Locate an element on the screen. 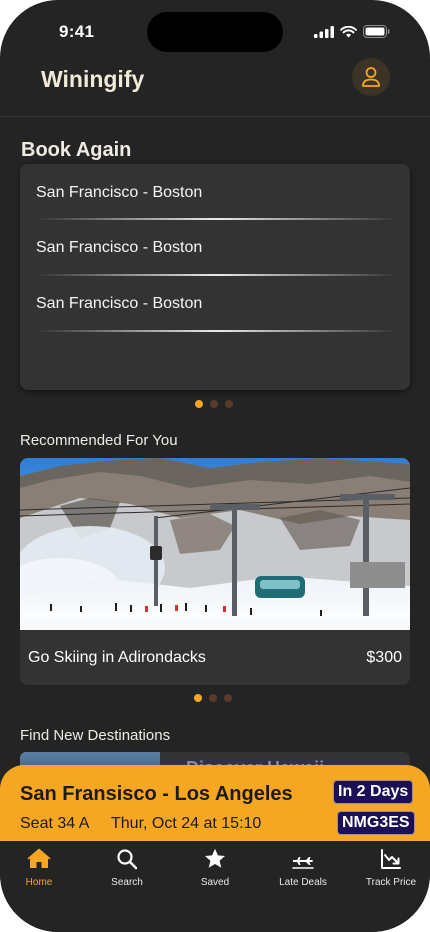 The height and width of the screenshot is (932, 430). tab-search: Search is located at coordinates (127, 867).